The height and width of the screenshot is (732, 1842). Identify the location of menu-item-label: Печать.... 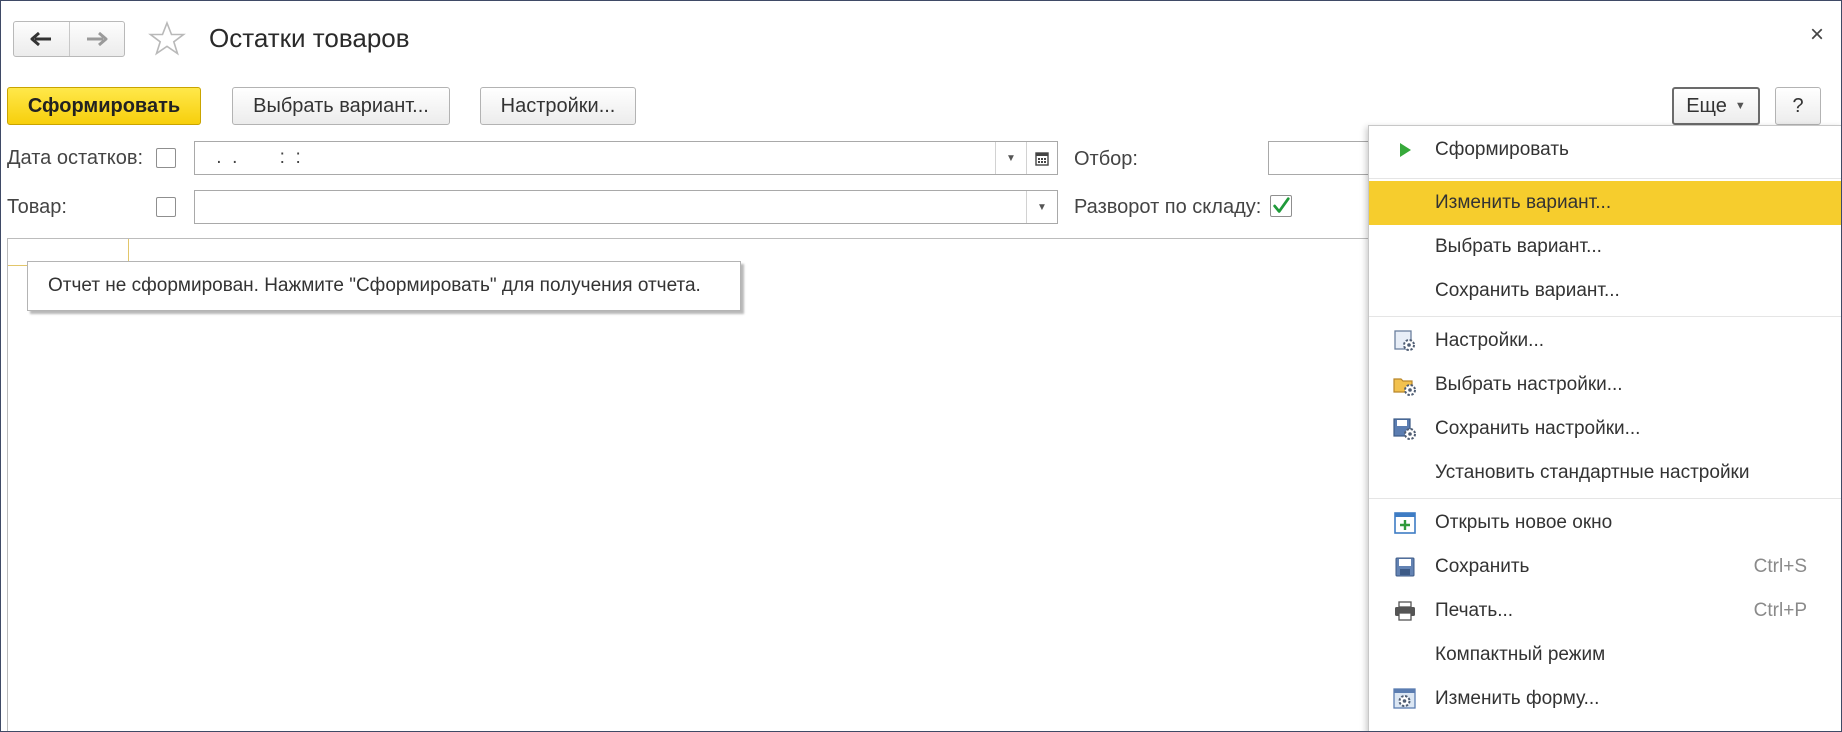
(1474, 610).